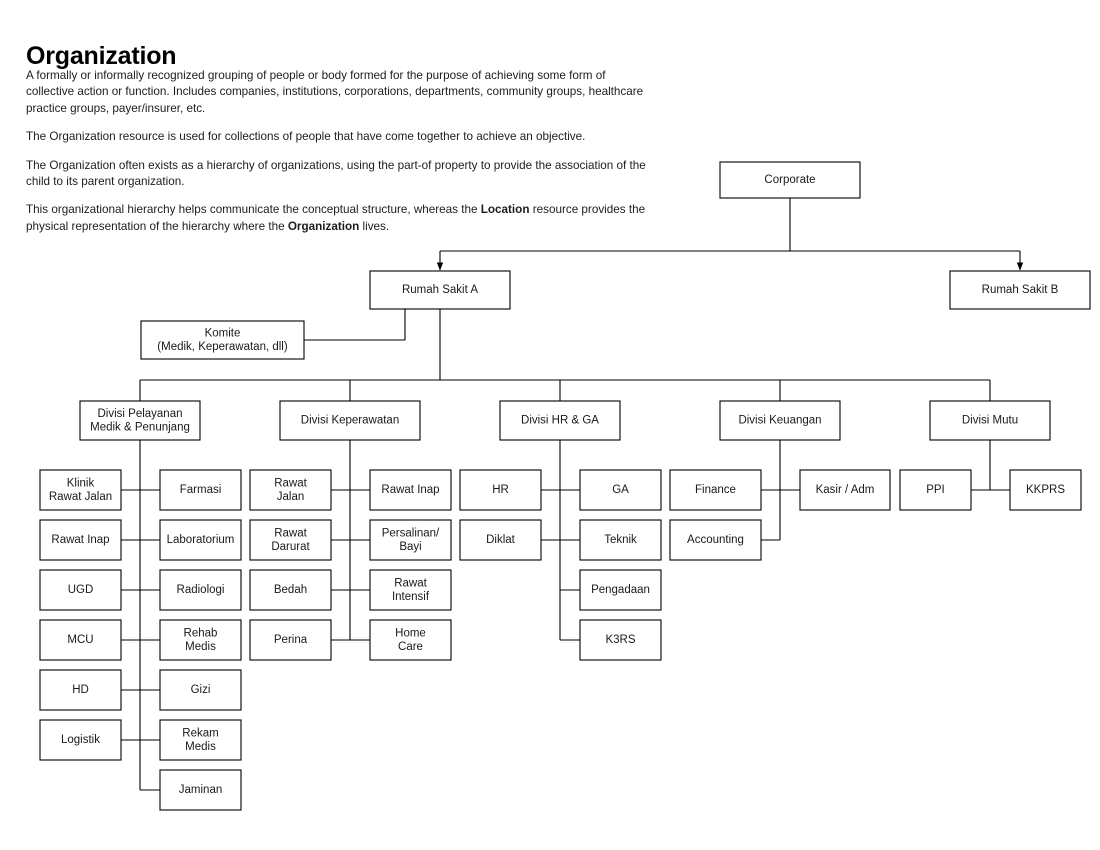 The image size is (1100, 850). I want to click on org-node-label-rawat-darurat: Rawat Darurat, so click(290, 540).